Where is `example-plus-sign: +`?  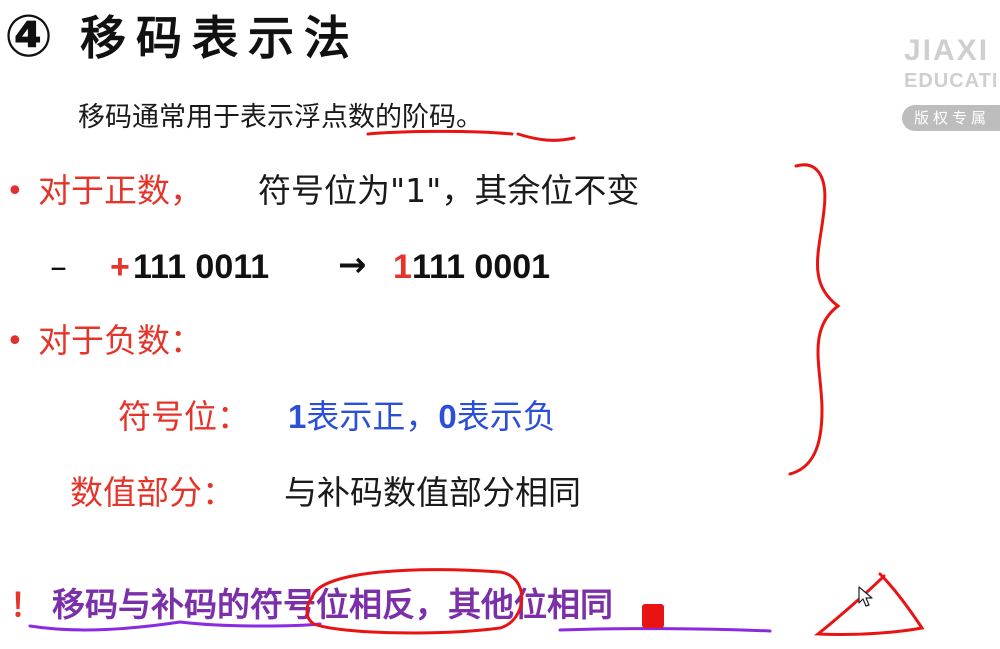
example-plus-sign: + is located at coordinates (120, 267).